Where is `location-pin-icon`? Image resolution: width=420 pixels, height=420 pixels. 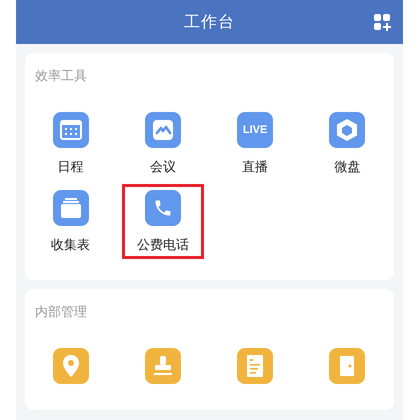
location-pin-icon is located at coordinates (71, 366).